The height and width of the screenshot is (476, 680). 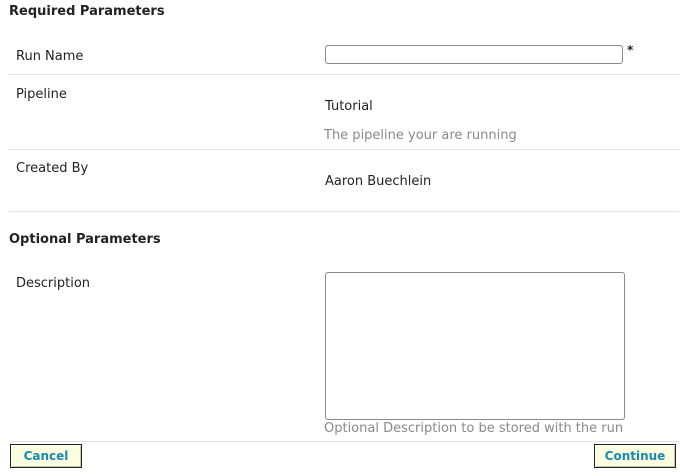 What do you see at coordinates (41, 94) in the screenshot?
I see `pipeline-label: Pipeline` at bounding box center [41, 94].